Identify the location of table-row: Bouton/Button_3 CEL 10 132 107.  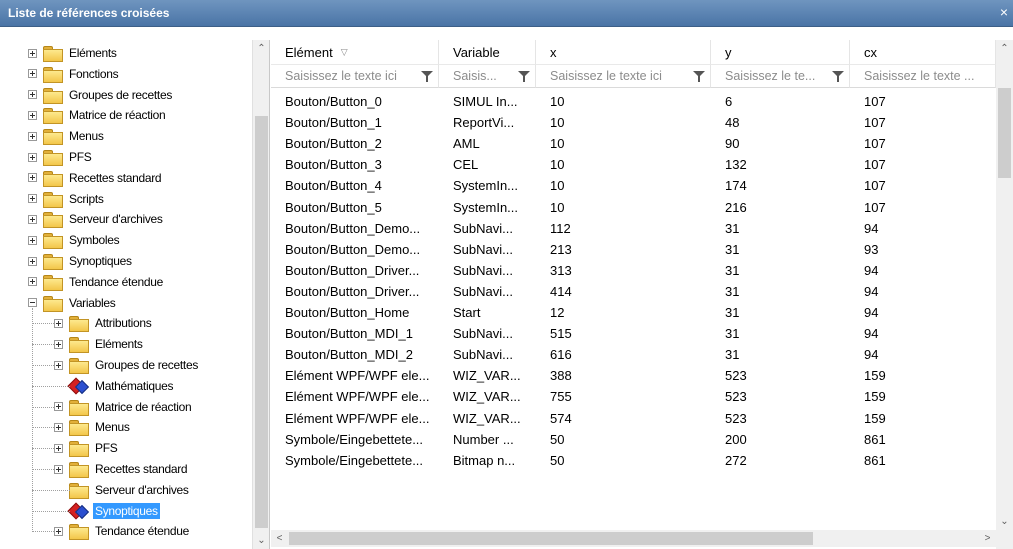
(633, 164).